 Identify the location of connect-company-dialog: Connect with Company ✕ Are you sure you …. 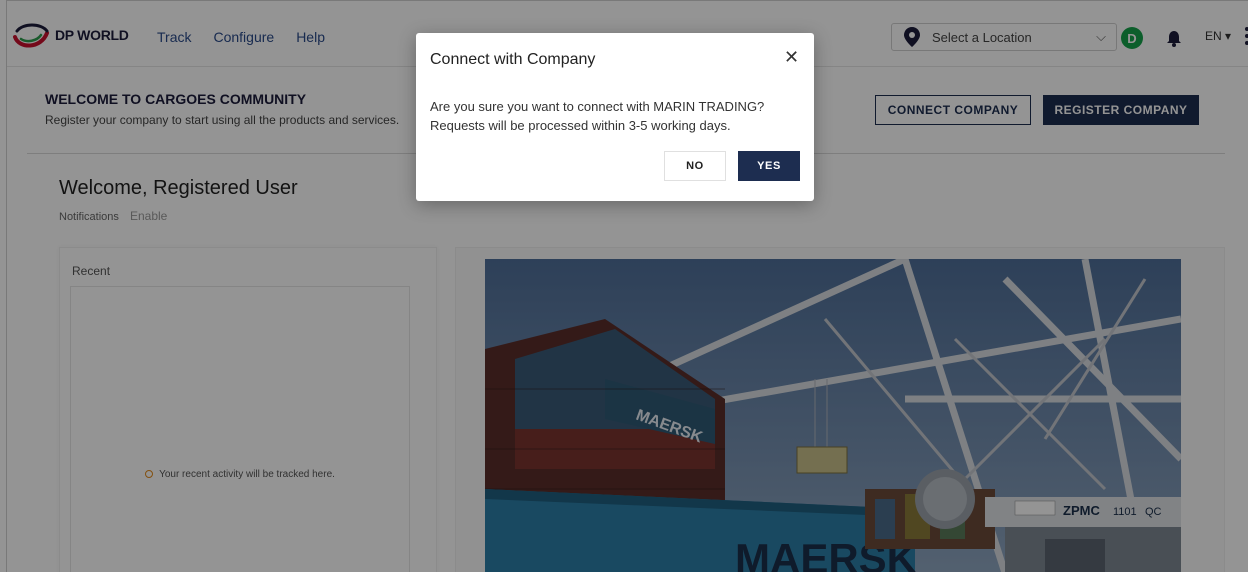
(615, 117).